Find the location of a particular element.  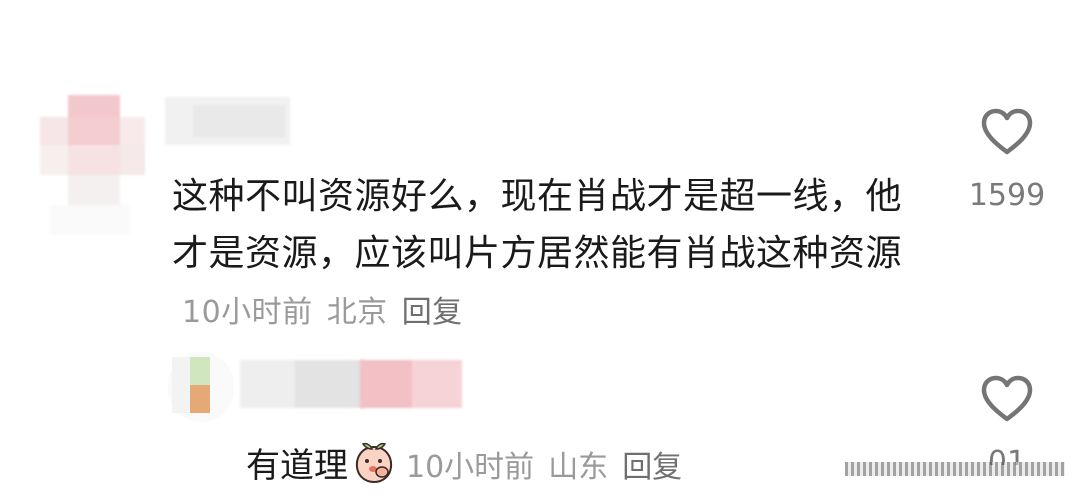

replier-name-blurred is located at coordinates (302, 384).